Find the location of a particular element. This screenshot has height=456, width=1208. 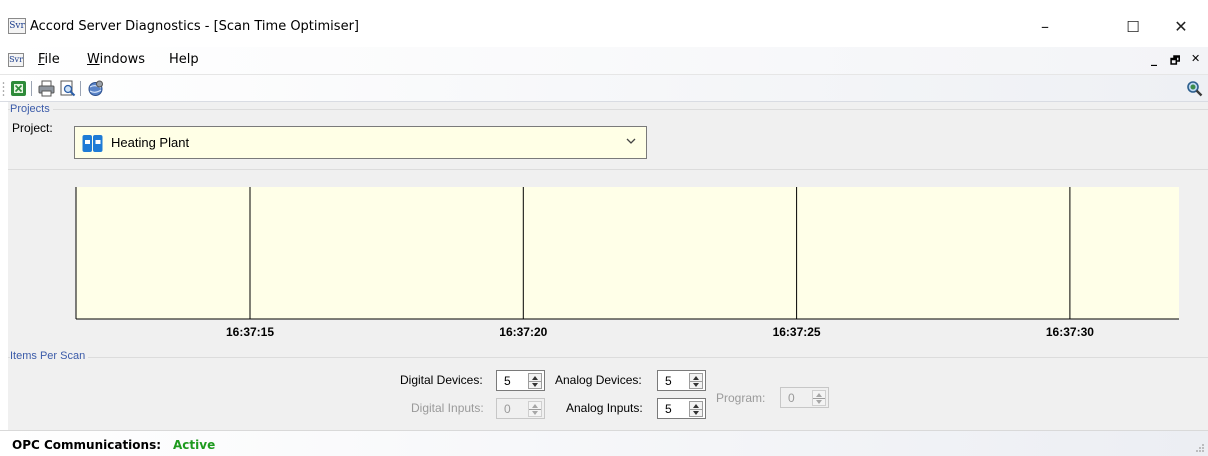

x-tick-label: 16:37:20 is located at coordinates (523, 332).